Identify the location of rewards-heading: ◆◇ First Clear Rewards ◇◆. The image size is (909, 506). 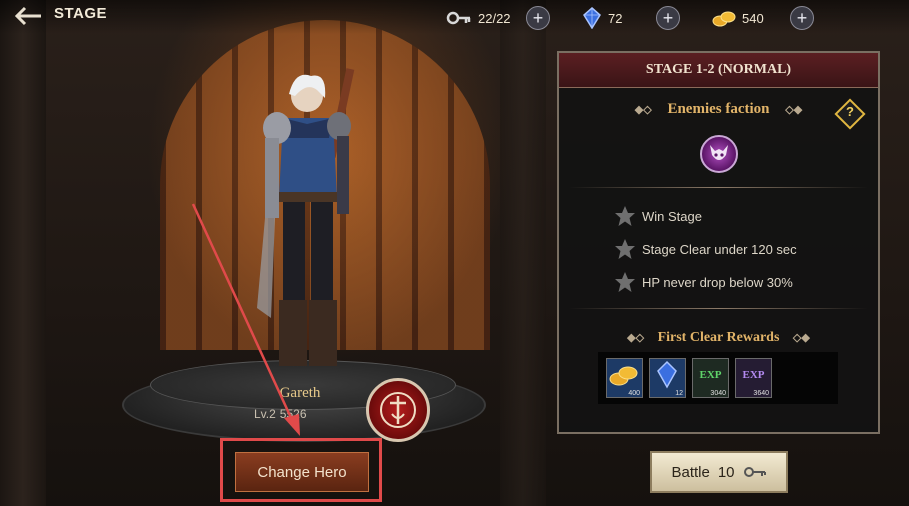
(718, 338).